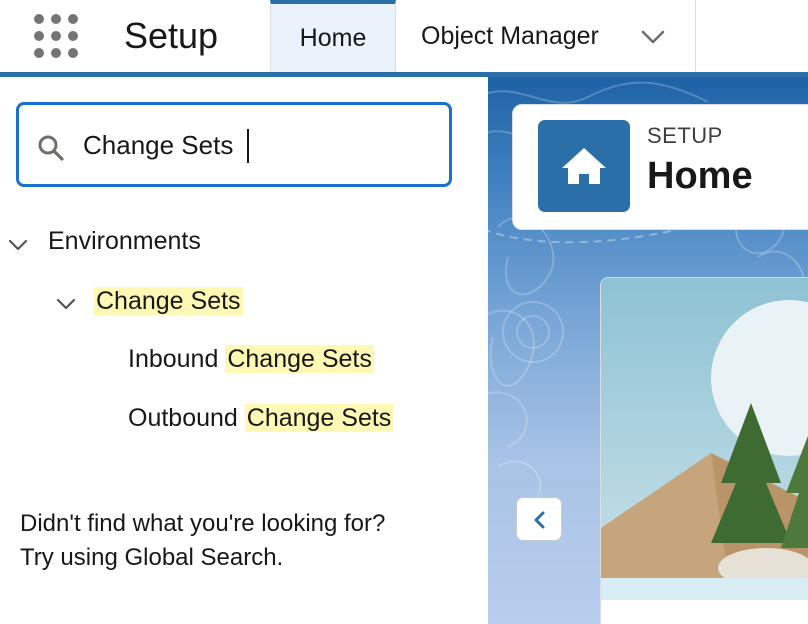 This screenshot has width=808, height=624. I want to click on tab-object-manager-label: Object Manager, so click(510, 35).